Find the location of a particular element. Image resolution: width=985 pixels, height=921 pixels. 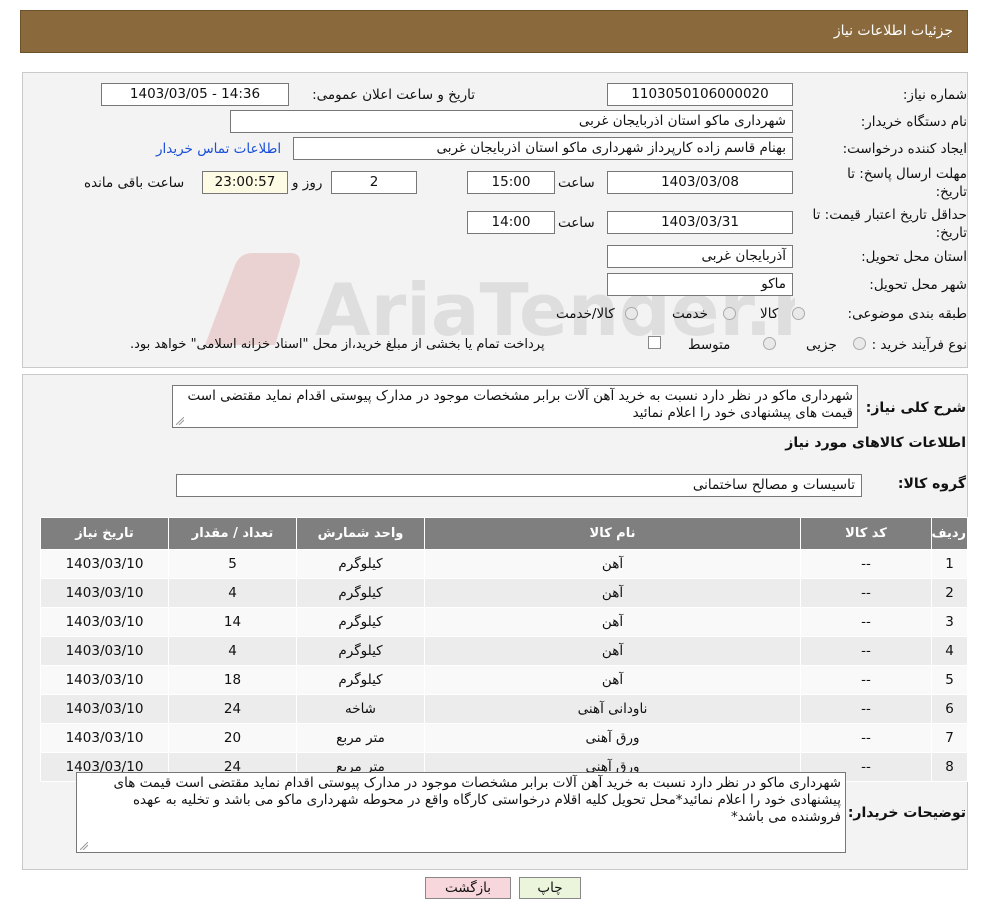

back-button: بازگشت is located at coordinates (468, 888).